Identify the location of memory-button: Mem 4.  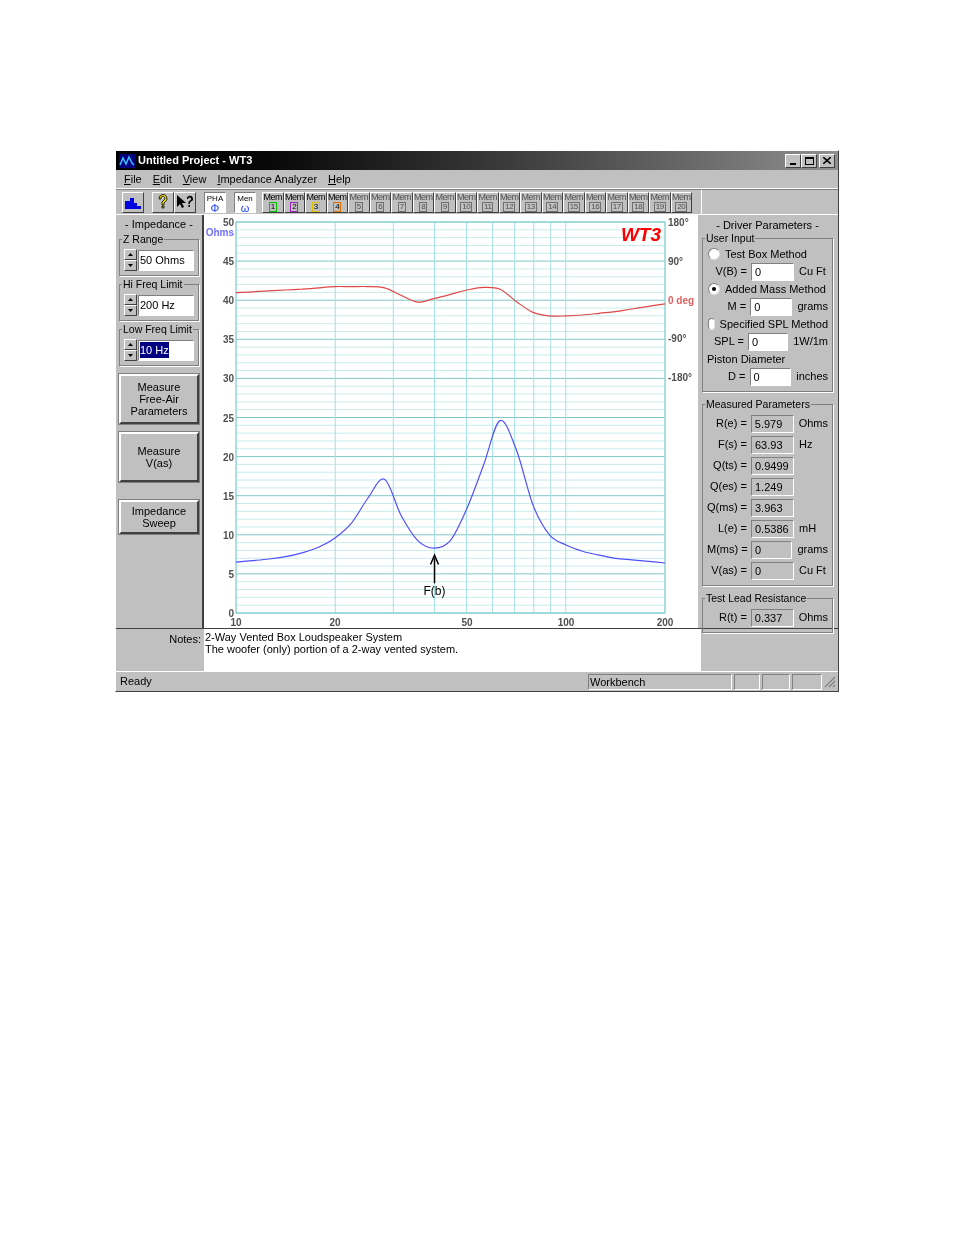
(337, 202).